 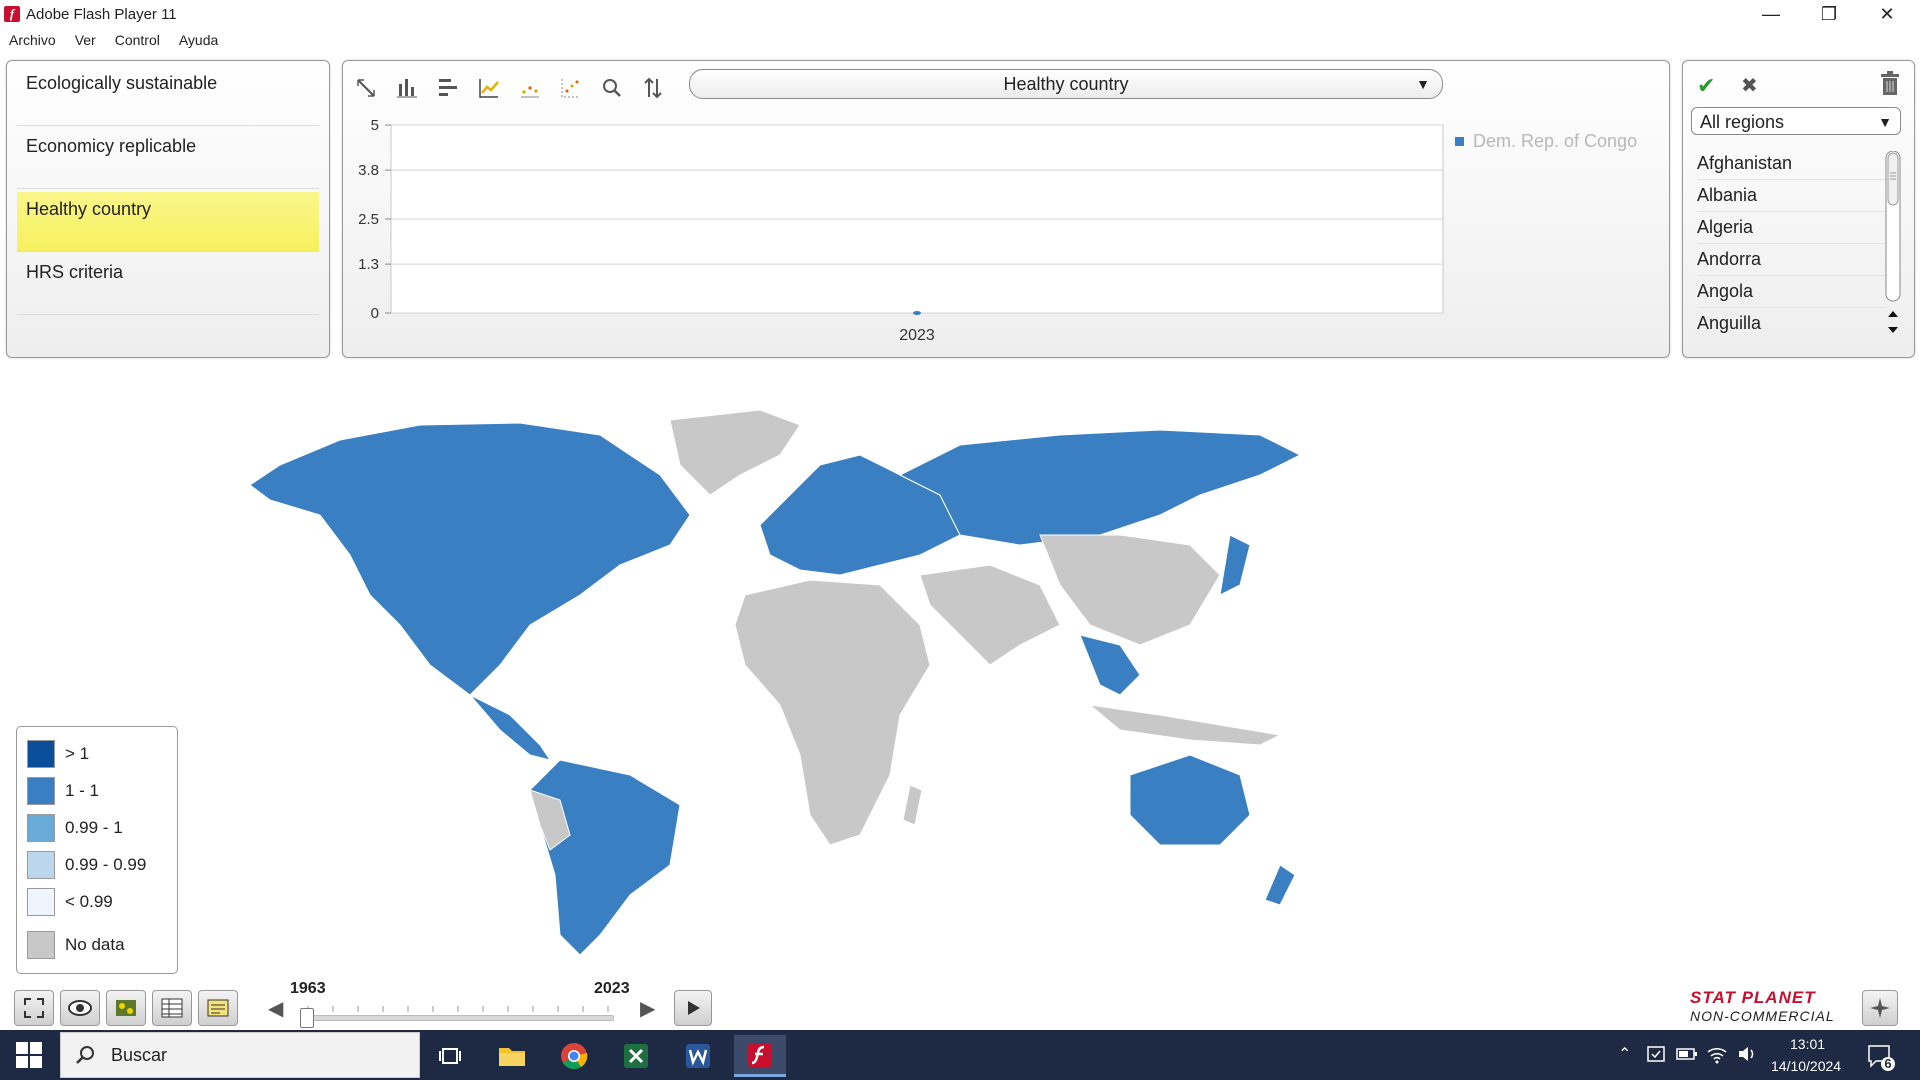 What do you see at coordinates (1749, 85) in the screenshot?
I see `clear-x-icon: ✖` at bounding box center [1749, 85].